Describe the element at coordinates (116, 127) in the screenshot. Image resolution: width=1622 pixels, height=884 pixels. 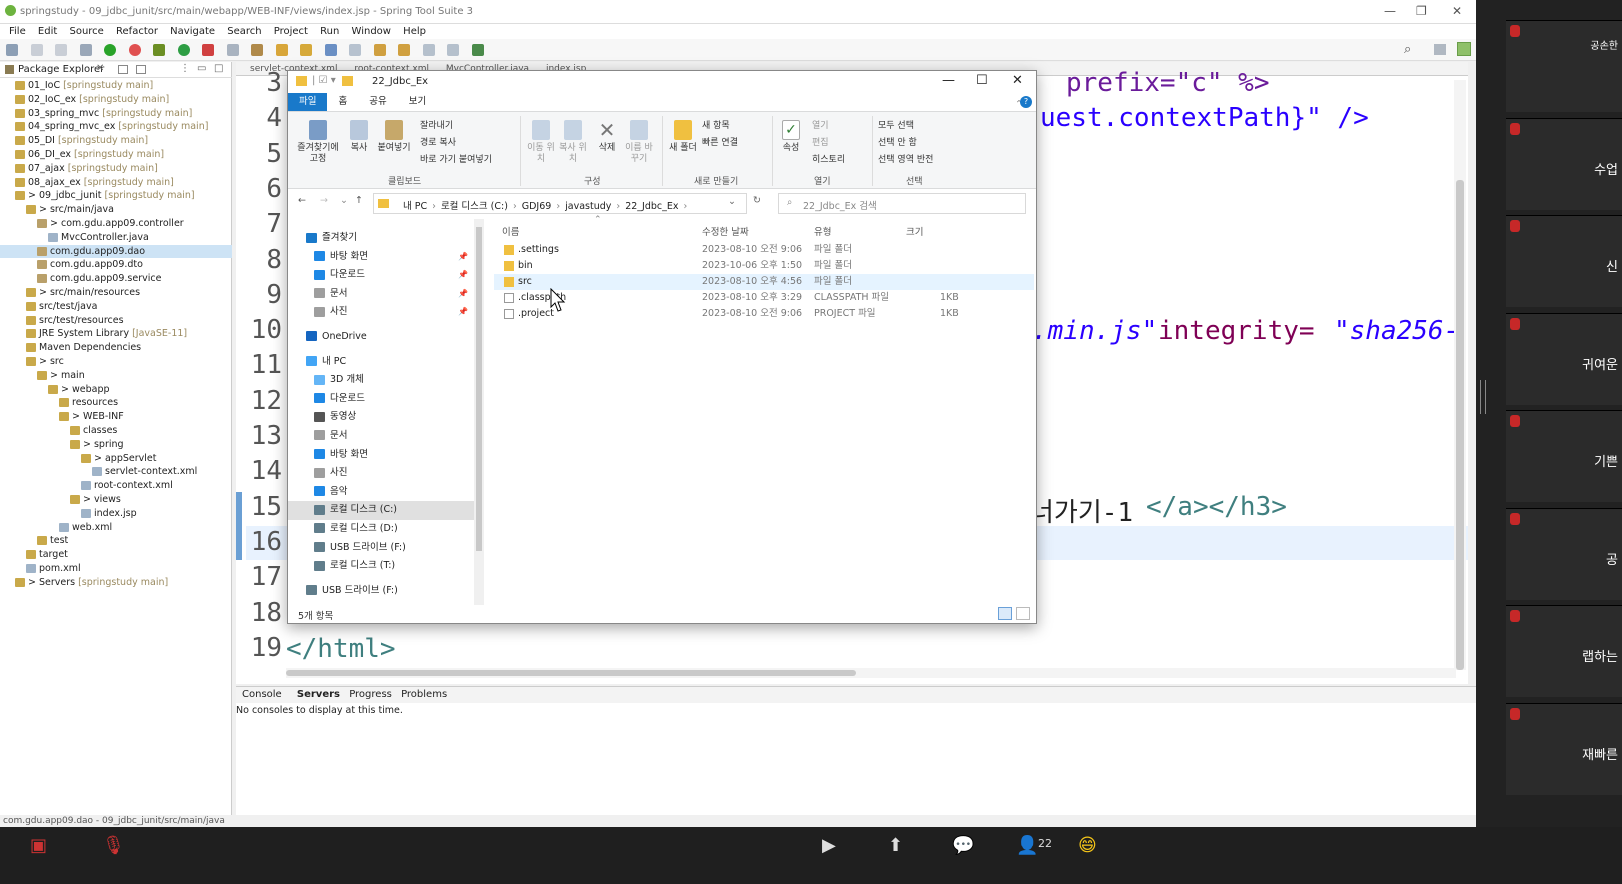
I see `tree-item: 04_spring_mvc_ex [springstudy main]` at that location.